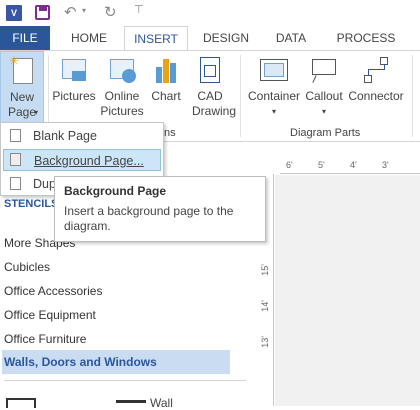  Describe the element at coordinates (44, 184) in the screenshot. I see `menu-item-label: Dup` at that location.